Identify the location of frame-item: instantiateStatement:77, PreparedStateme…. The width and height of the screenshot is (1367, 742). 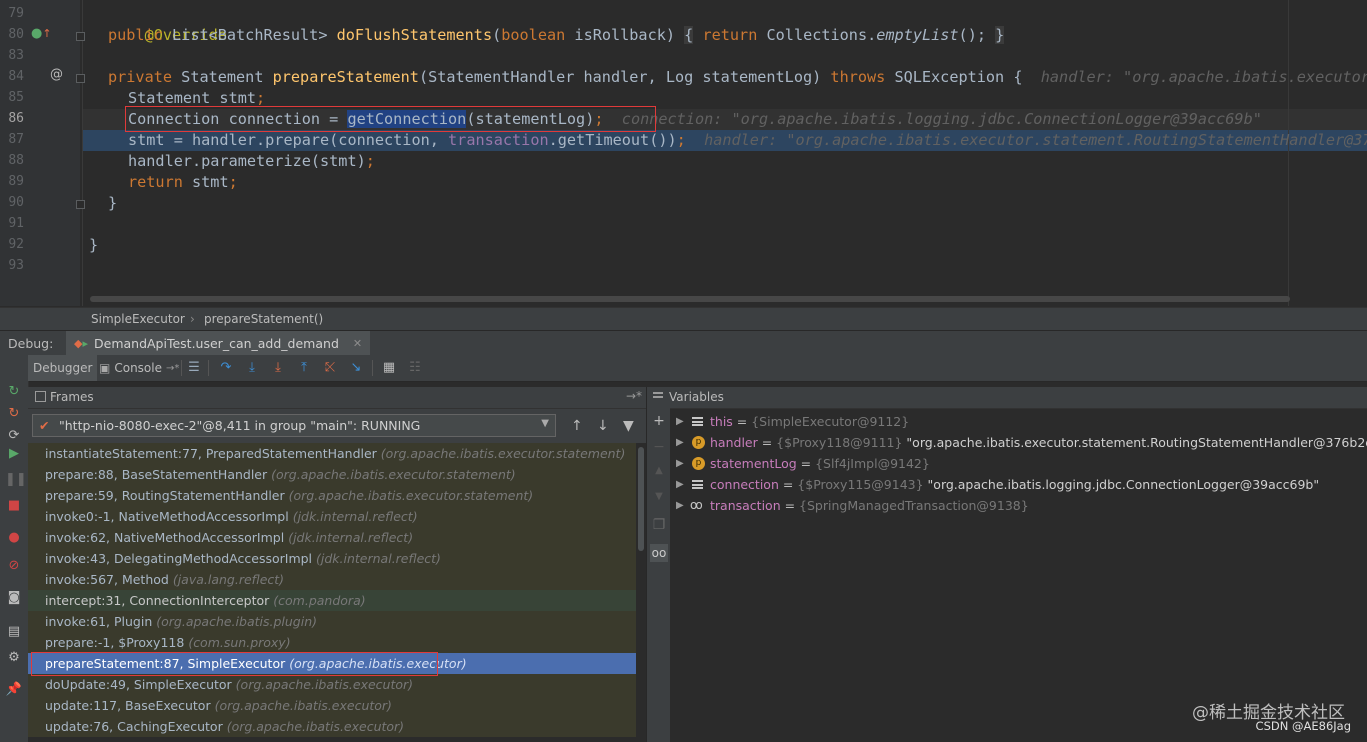
(332, 453).